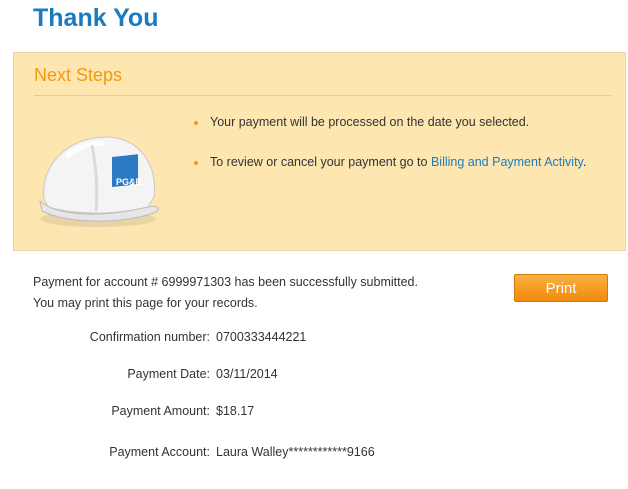  I want to click on detail-row: Confirmation number: 0700333444221, so click(314, 340).